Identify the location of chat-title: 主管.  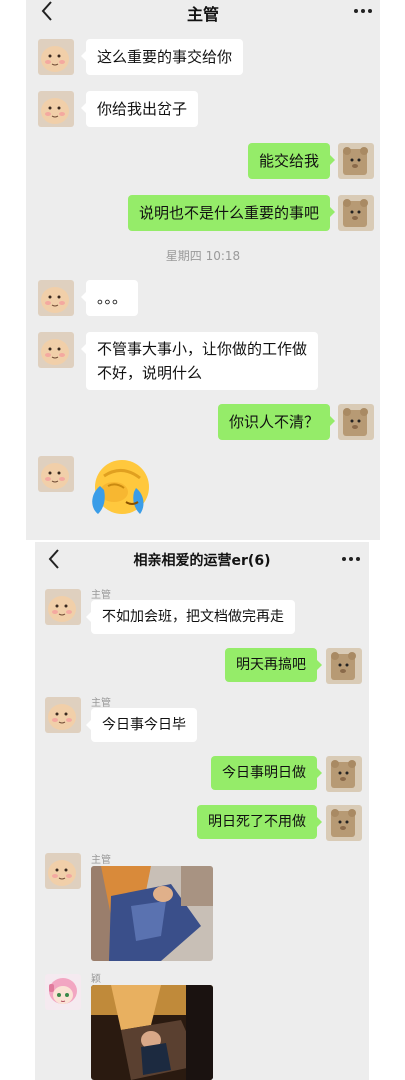
(202, 14).